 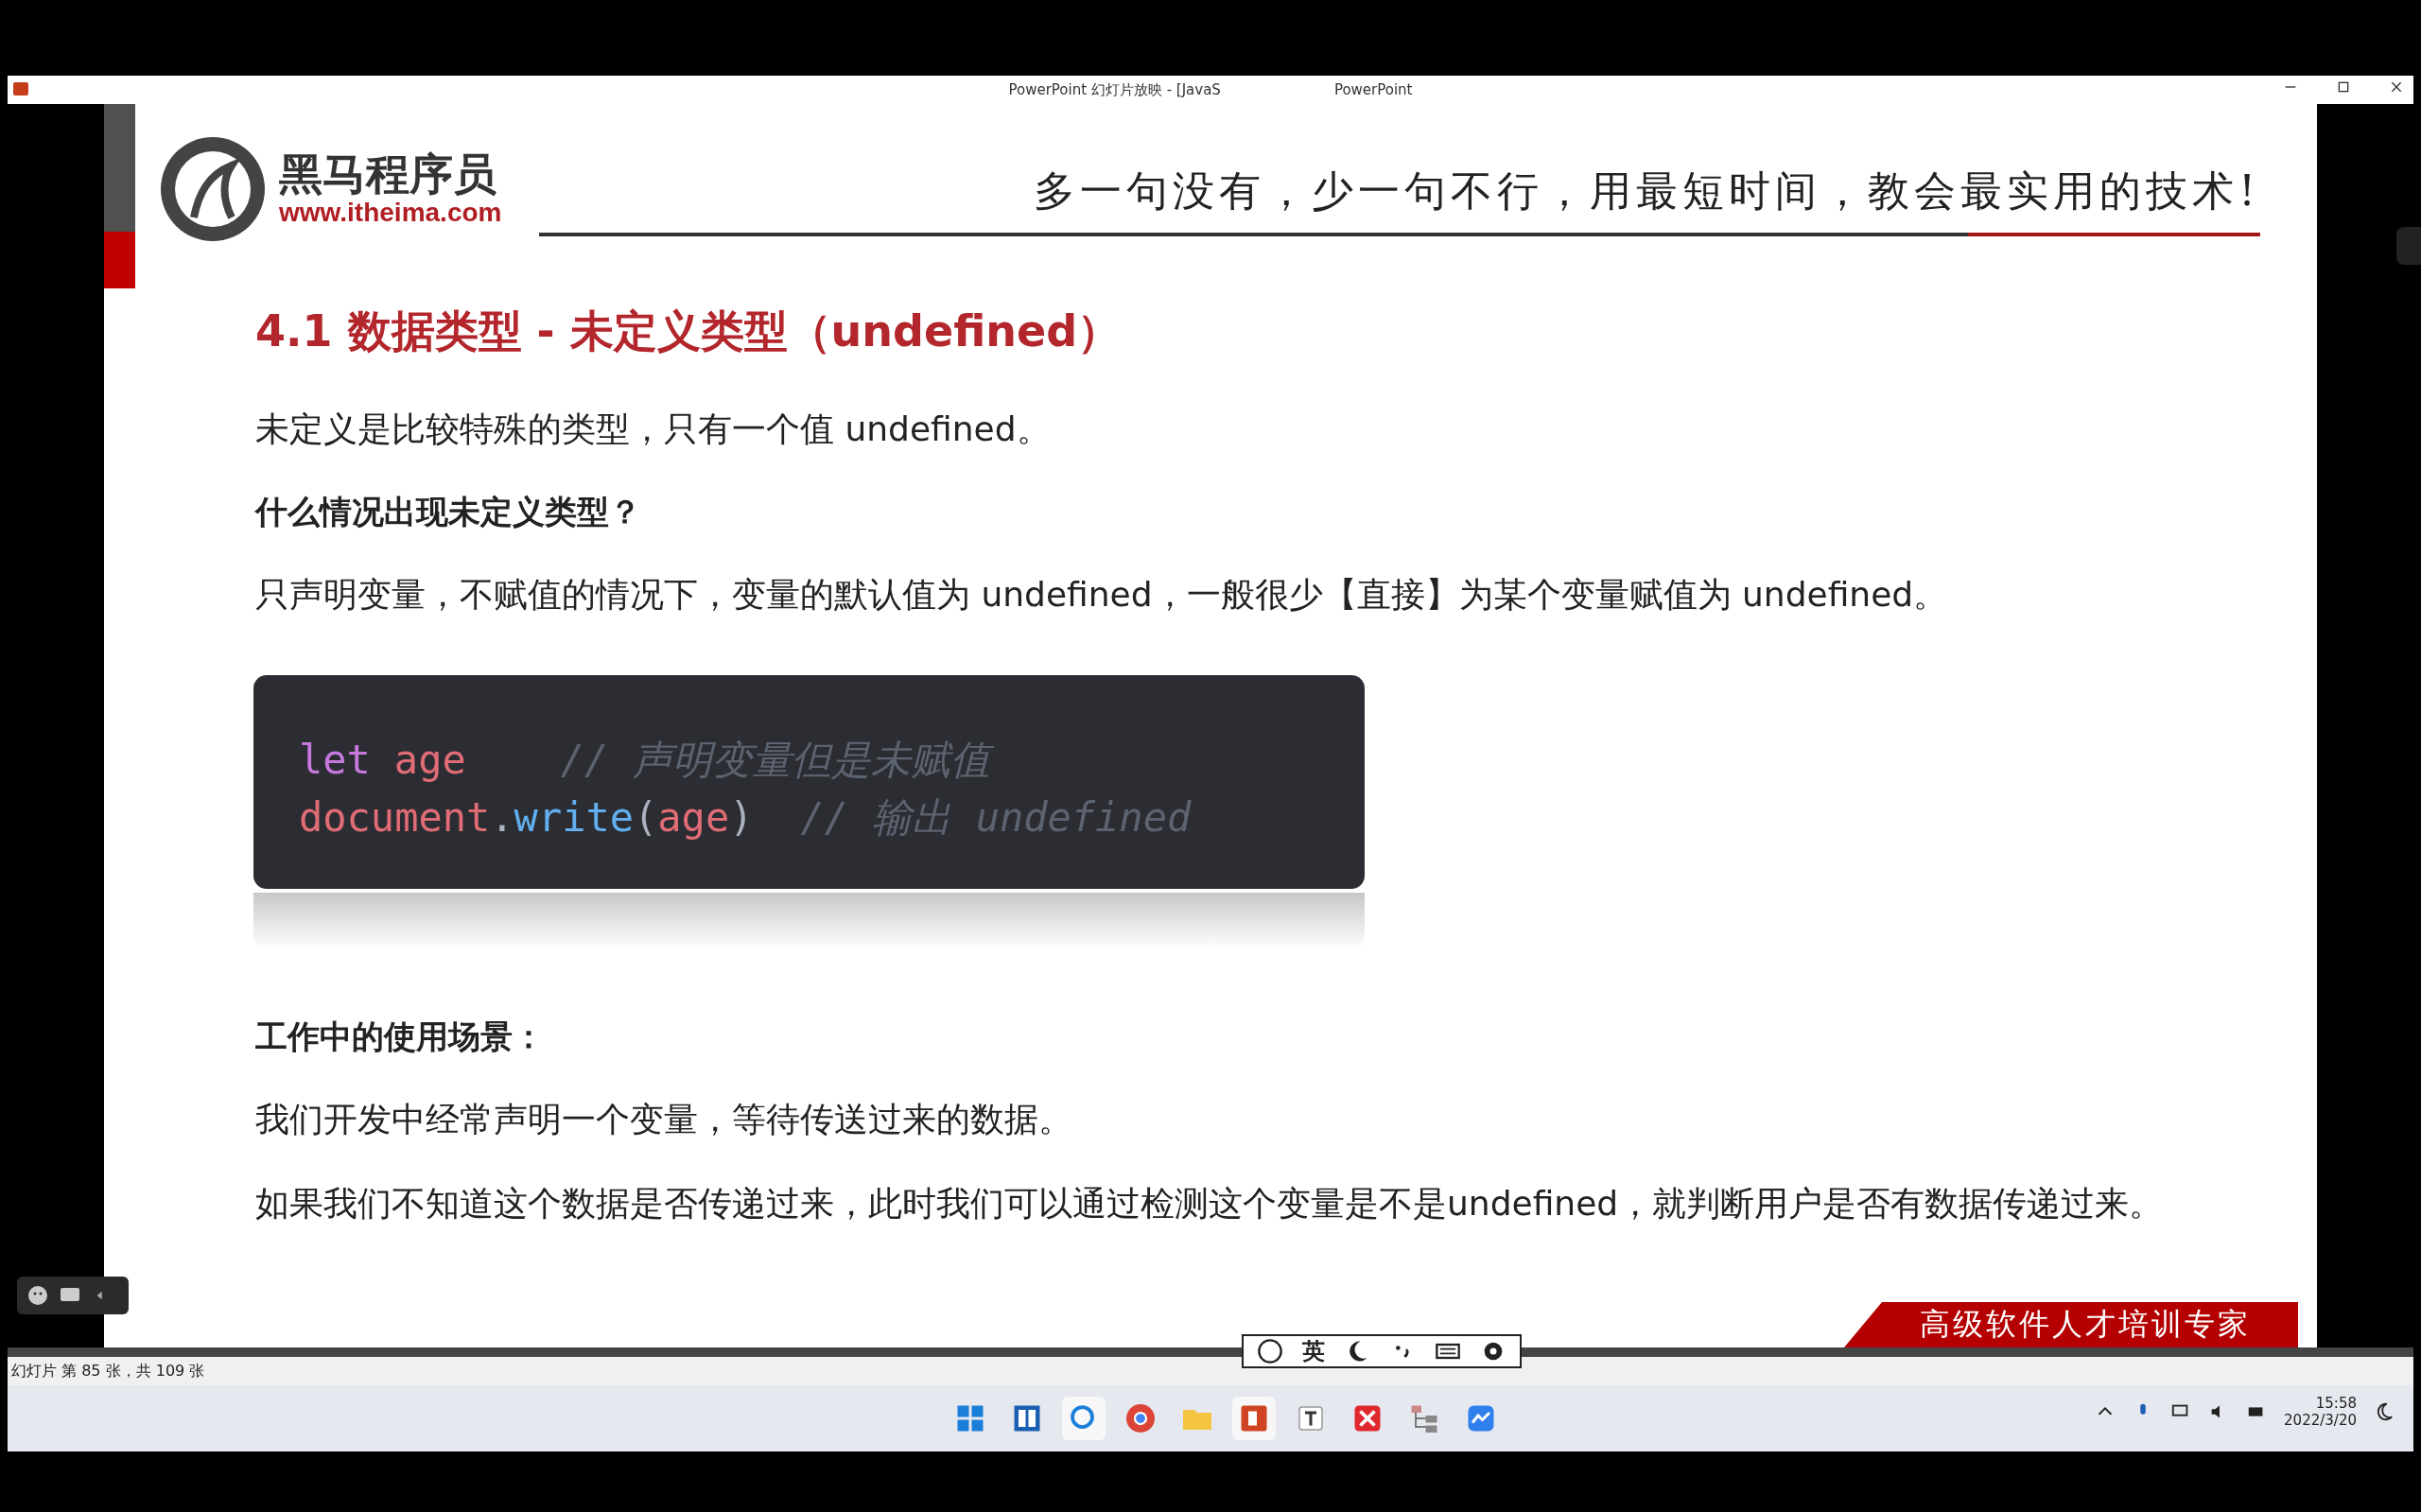 What do you see at coordinates (689, 331) in the screenshot?
I see `slide-title: 4.1 数据类型 - 未定义类型（undefined）` at bounding box center [689, 331].